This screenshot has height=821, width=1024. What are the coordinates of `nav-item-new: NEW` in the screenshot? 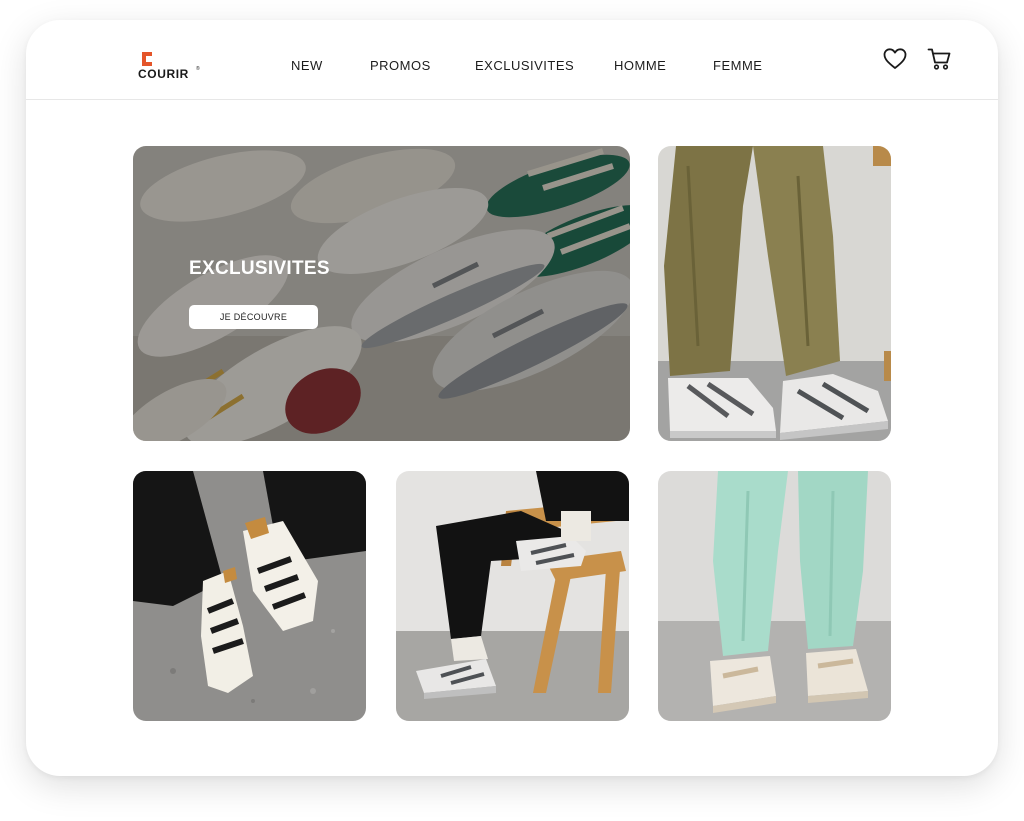 It's located at (307, 65).